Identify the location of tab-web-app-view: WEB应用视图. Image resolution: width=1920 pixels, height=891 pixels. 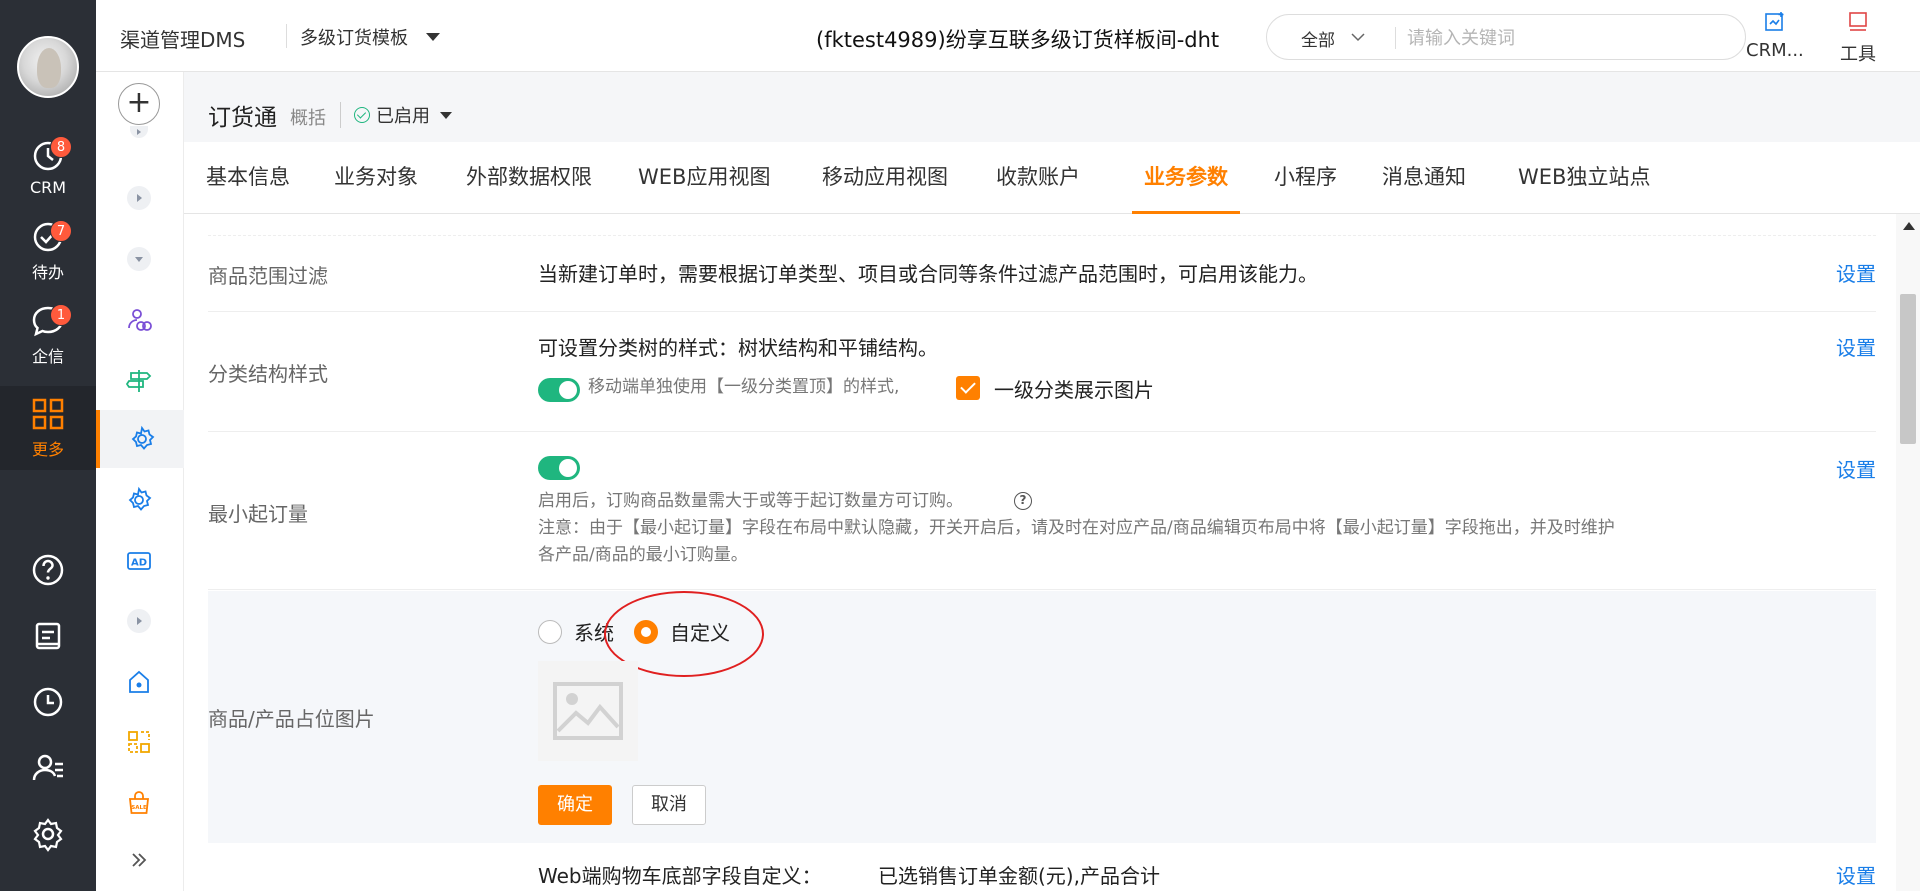
(704, 178).